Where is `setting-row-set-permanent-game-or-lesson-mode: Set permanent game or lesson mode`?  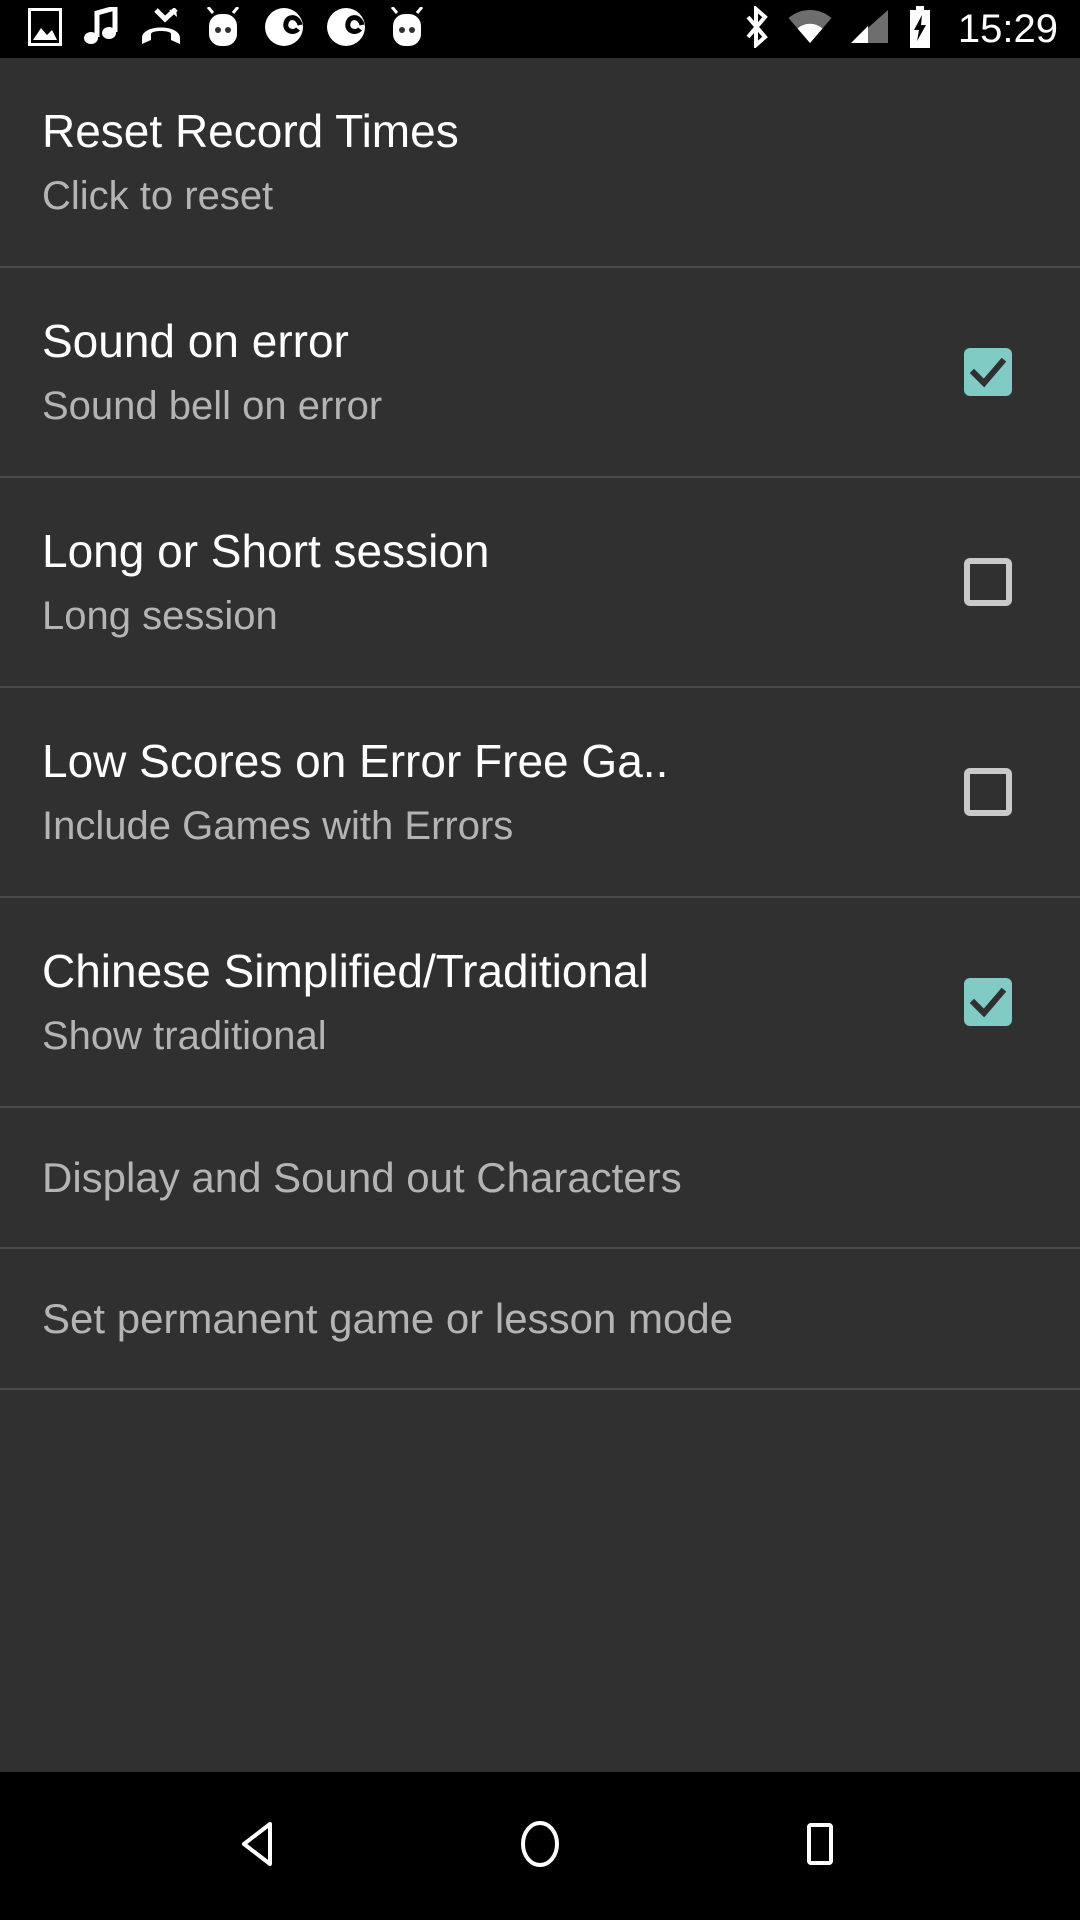 setting-row-set-permanent-game-or-lesson-mode: Set permanent game or lesson mode is located at coordinates (540, 1319).